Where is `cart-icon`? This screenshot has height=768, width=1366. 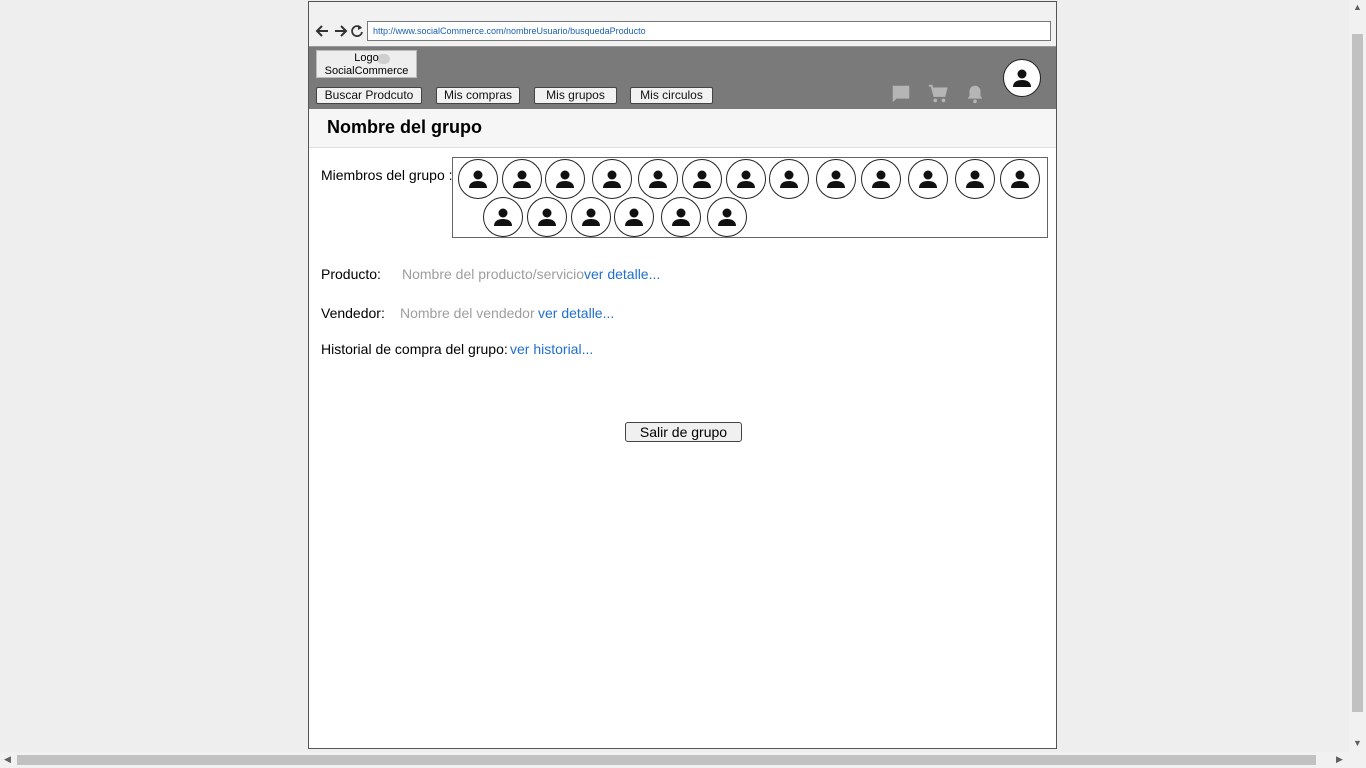
cart-icon is located at coordinates (938, 94).